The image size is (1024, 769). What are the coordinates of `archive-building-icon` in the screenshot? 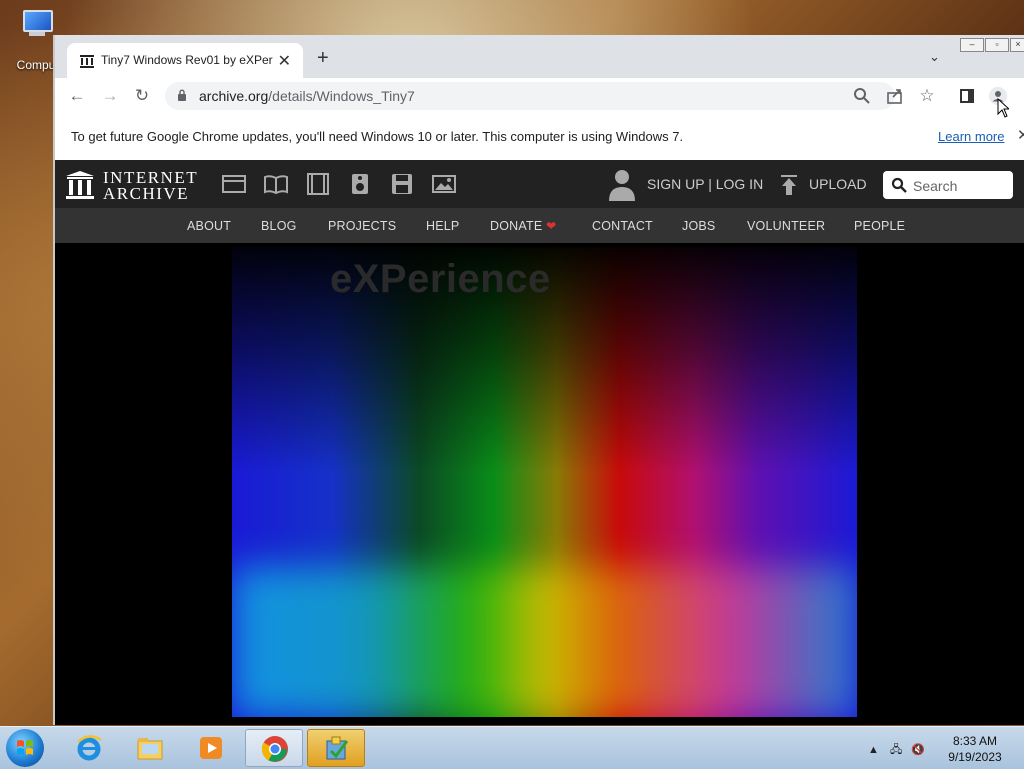 It's located at (80, 185).